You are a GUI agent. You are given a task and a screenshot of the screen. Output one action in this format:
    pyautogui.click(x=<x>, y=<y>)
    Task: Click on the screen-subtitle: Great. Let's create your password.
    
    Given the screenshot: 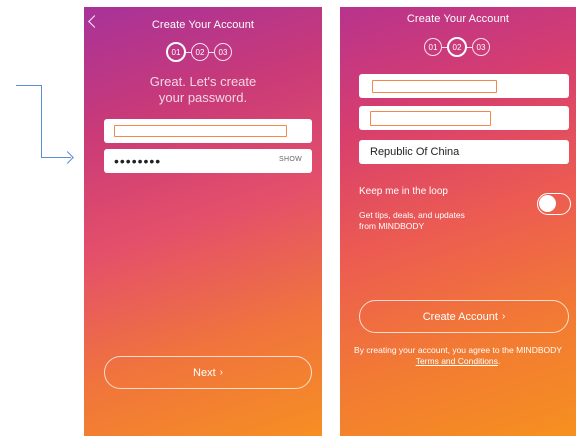 What is the action you would take?
    pyautogui.click(x=203, y=89)
    